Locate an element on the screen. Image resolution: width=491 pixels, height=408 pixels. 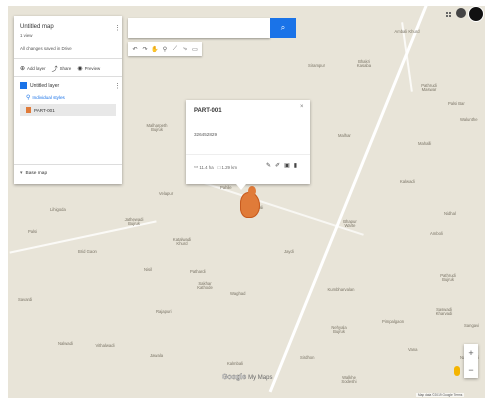
town-label: Kumbharvalan is located at coordinates (341, 289).